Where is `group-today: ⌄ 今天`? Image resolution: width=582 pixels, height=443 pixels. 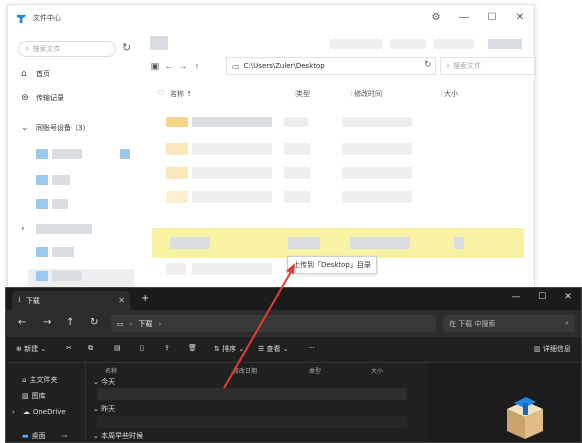
group-today: ⌄ 今天 is located at coordinates (104, 382).